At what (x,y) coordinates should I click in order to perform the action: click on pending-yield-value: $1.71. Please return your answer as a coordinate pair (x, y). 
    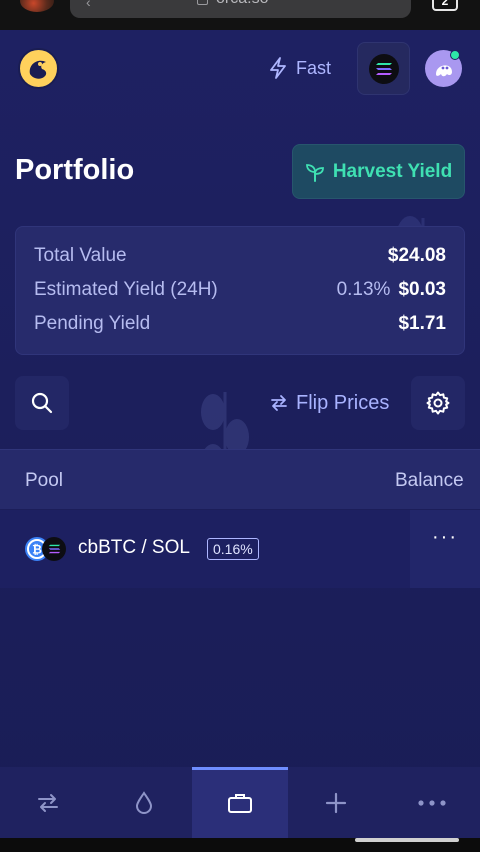
    Looking at the image, I should click on (422, 323).